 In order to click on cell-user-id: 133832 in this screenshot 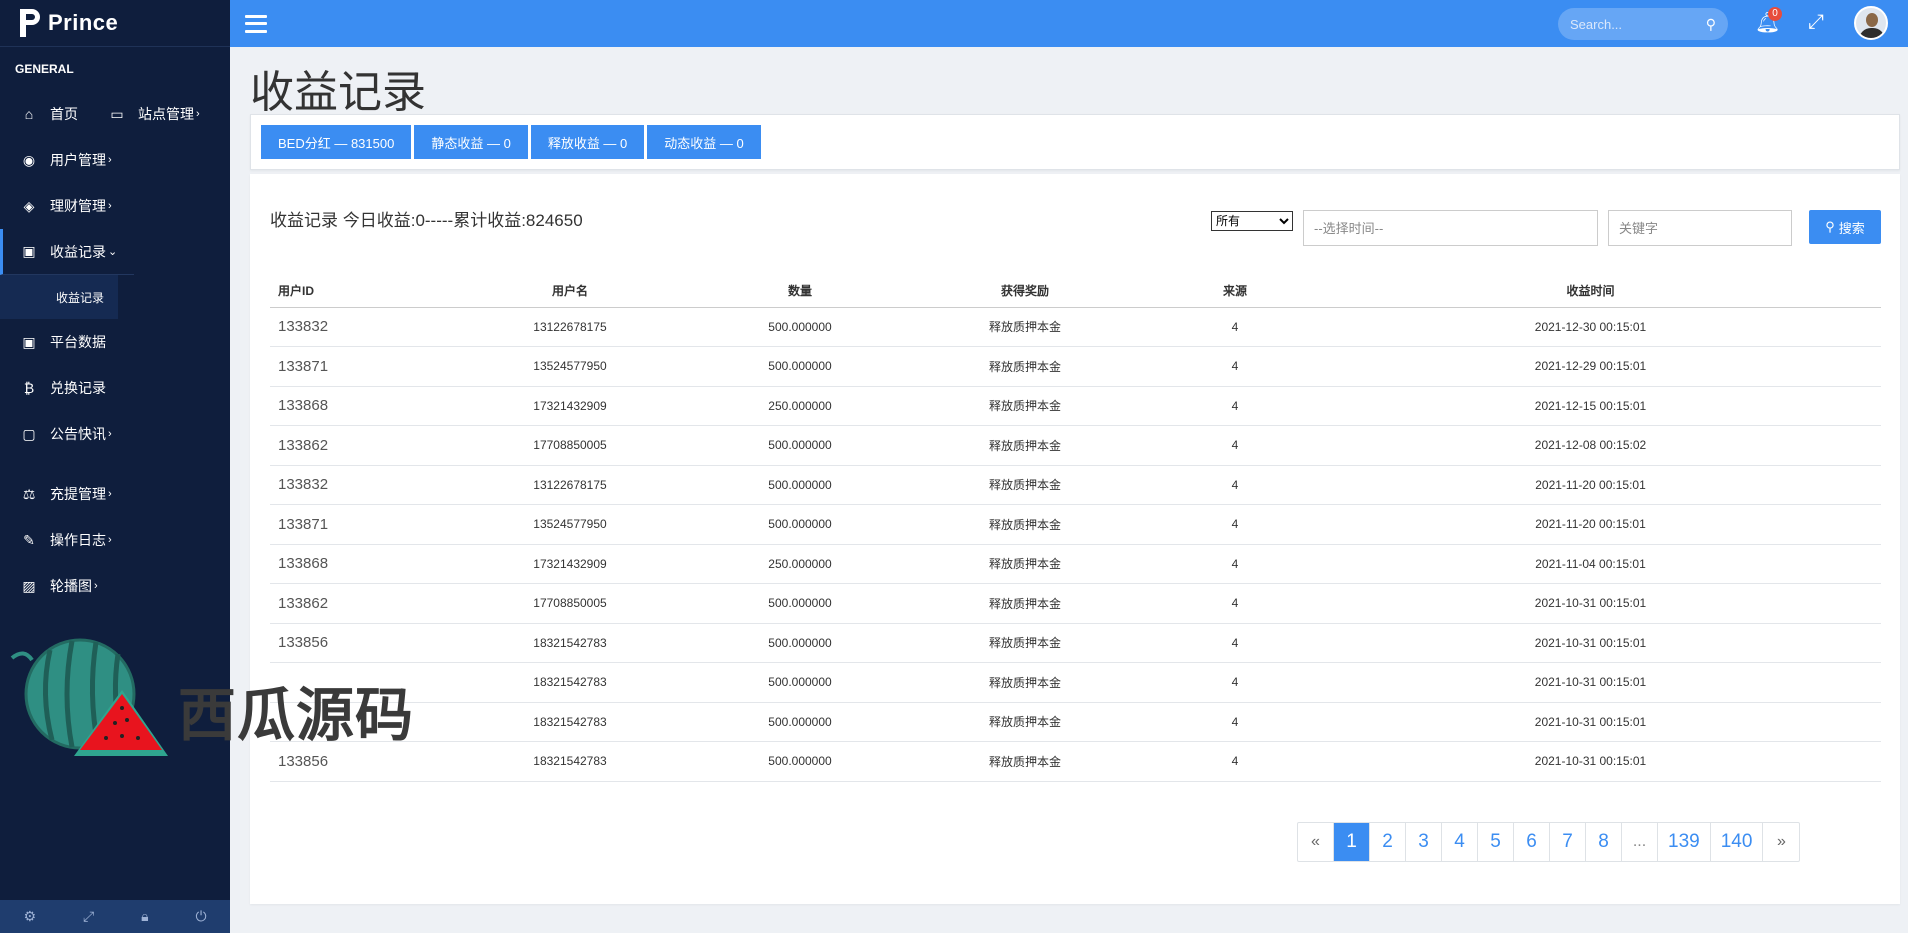, I will do `click(345, 485)`.